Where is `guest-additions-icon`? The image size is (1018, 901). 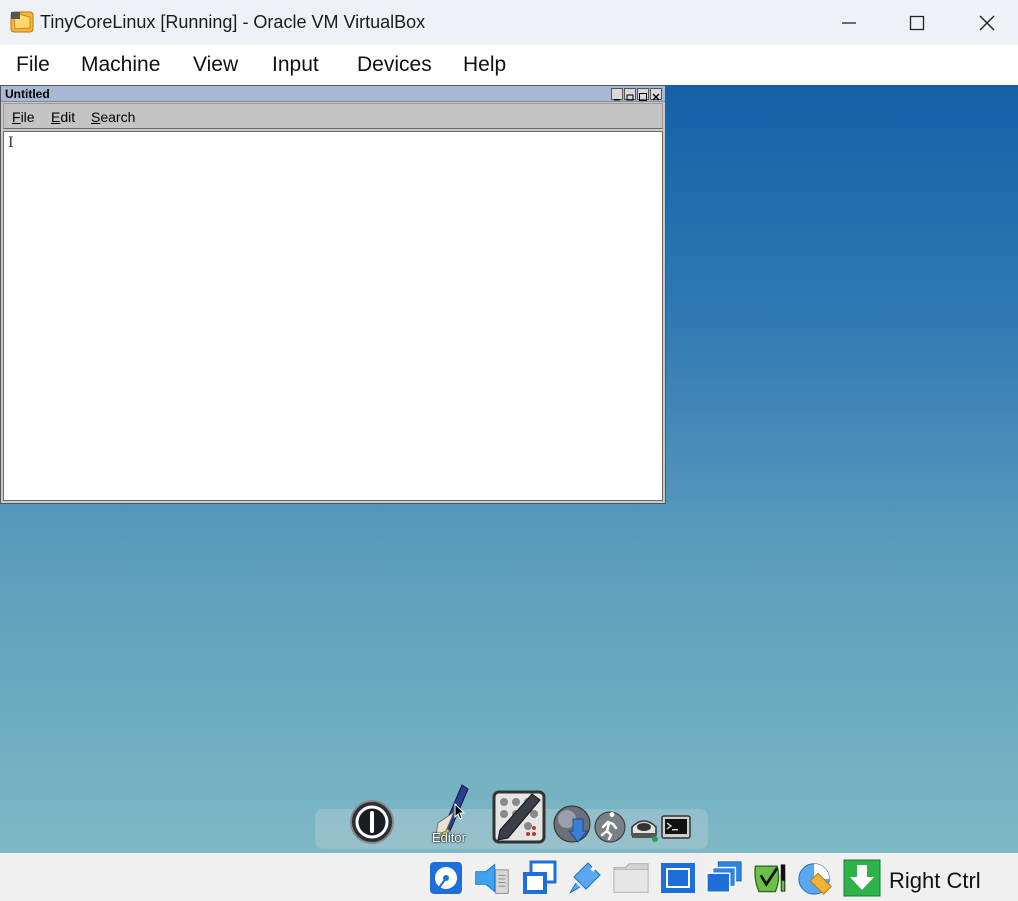 guest-additions-icon is located at coordinates (769, 878).